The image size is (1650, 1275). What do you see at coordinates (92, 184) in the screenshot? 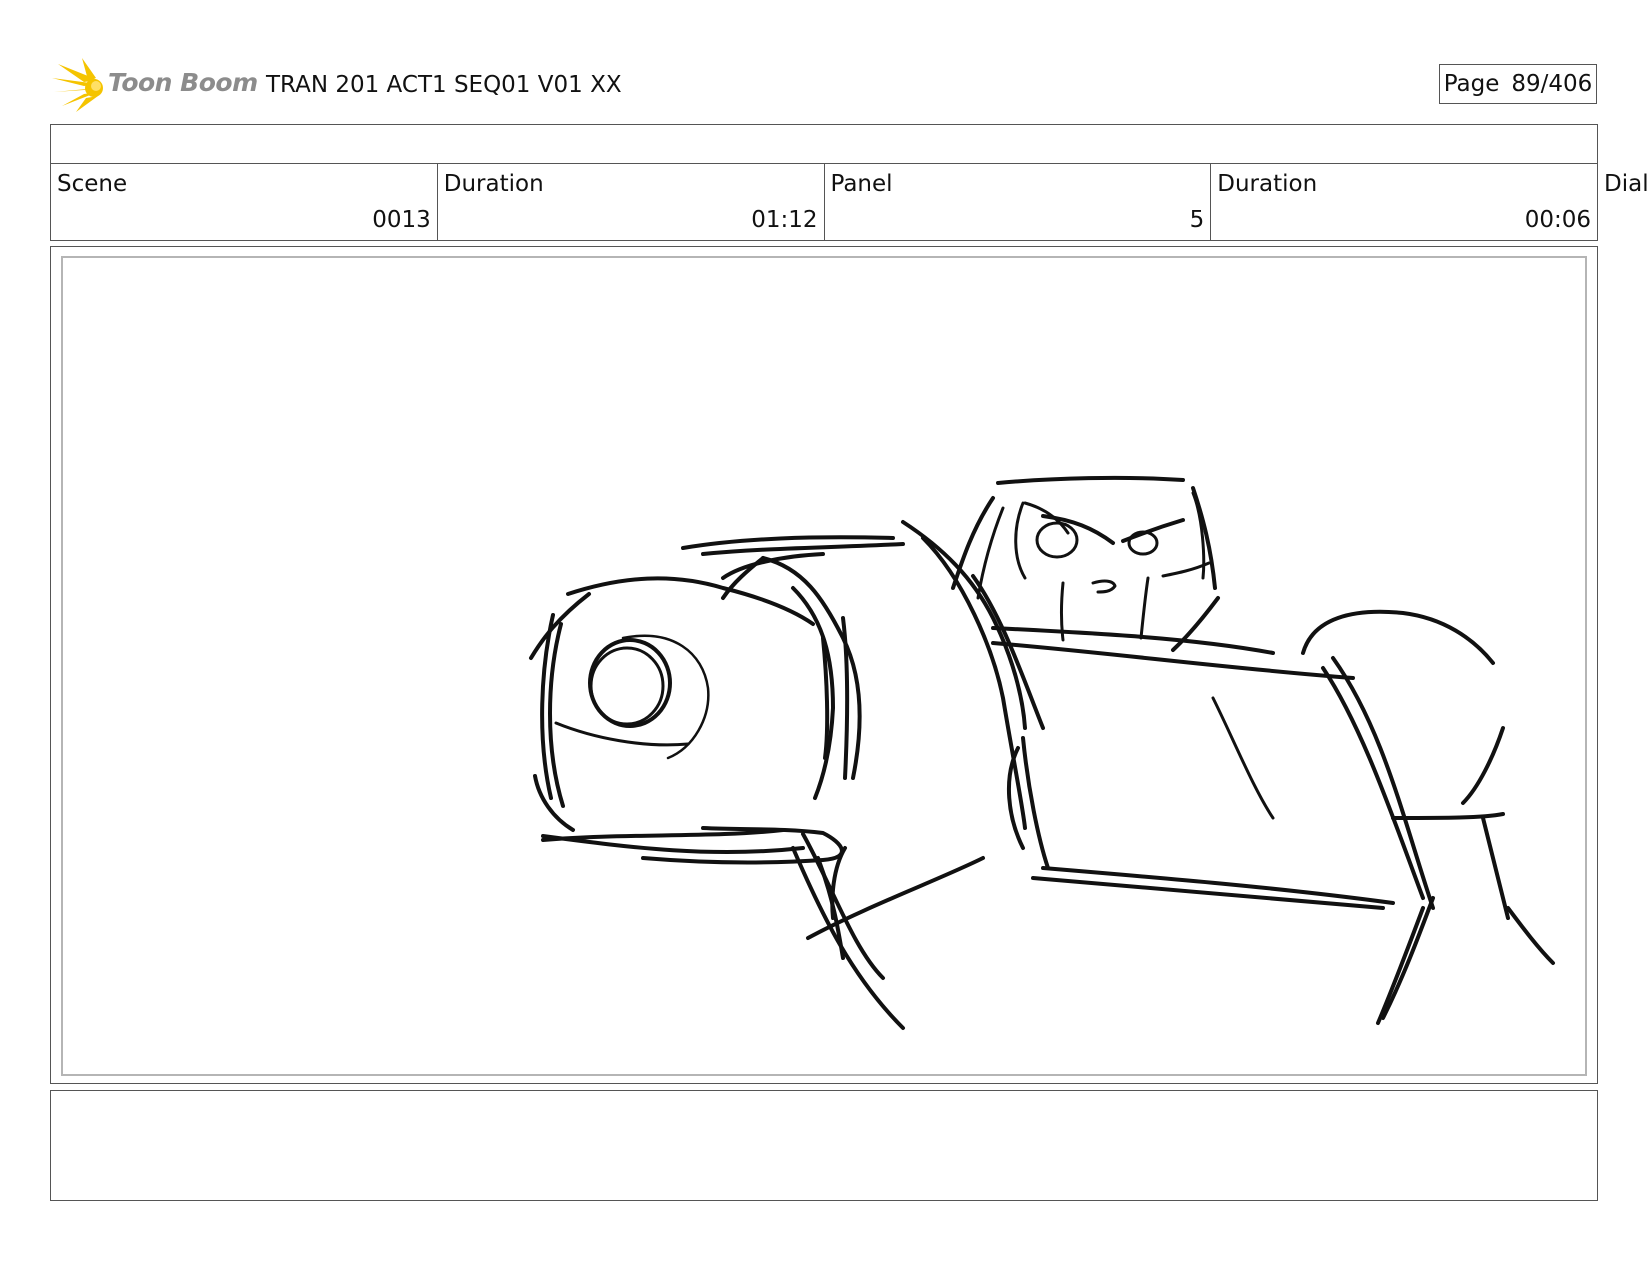
I see `scene-label: Scene` at bounding box center [92, 184].